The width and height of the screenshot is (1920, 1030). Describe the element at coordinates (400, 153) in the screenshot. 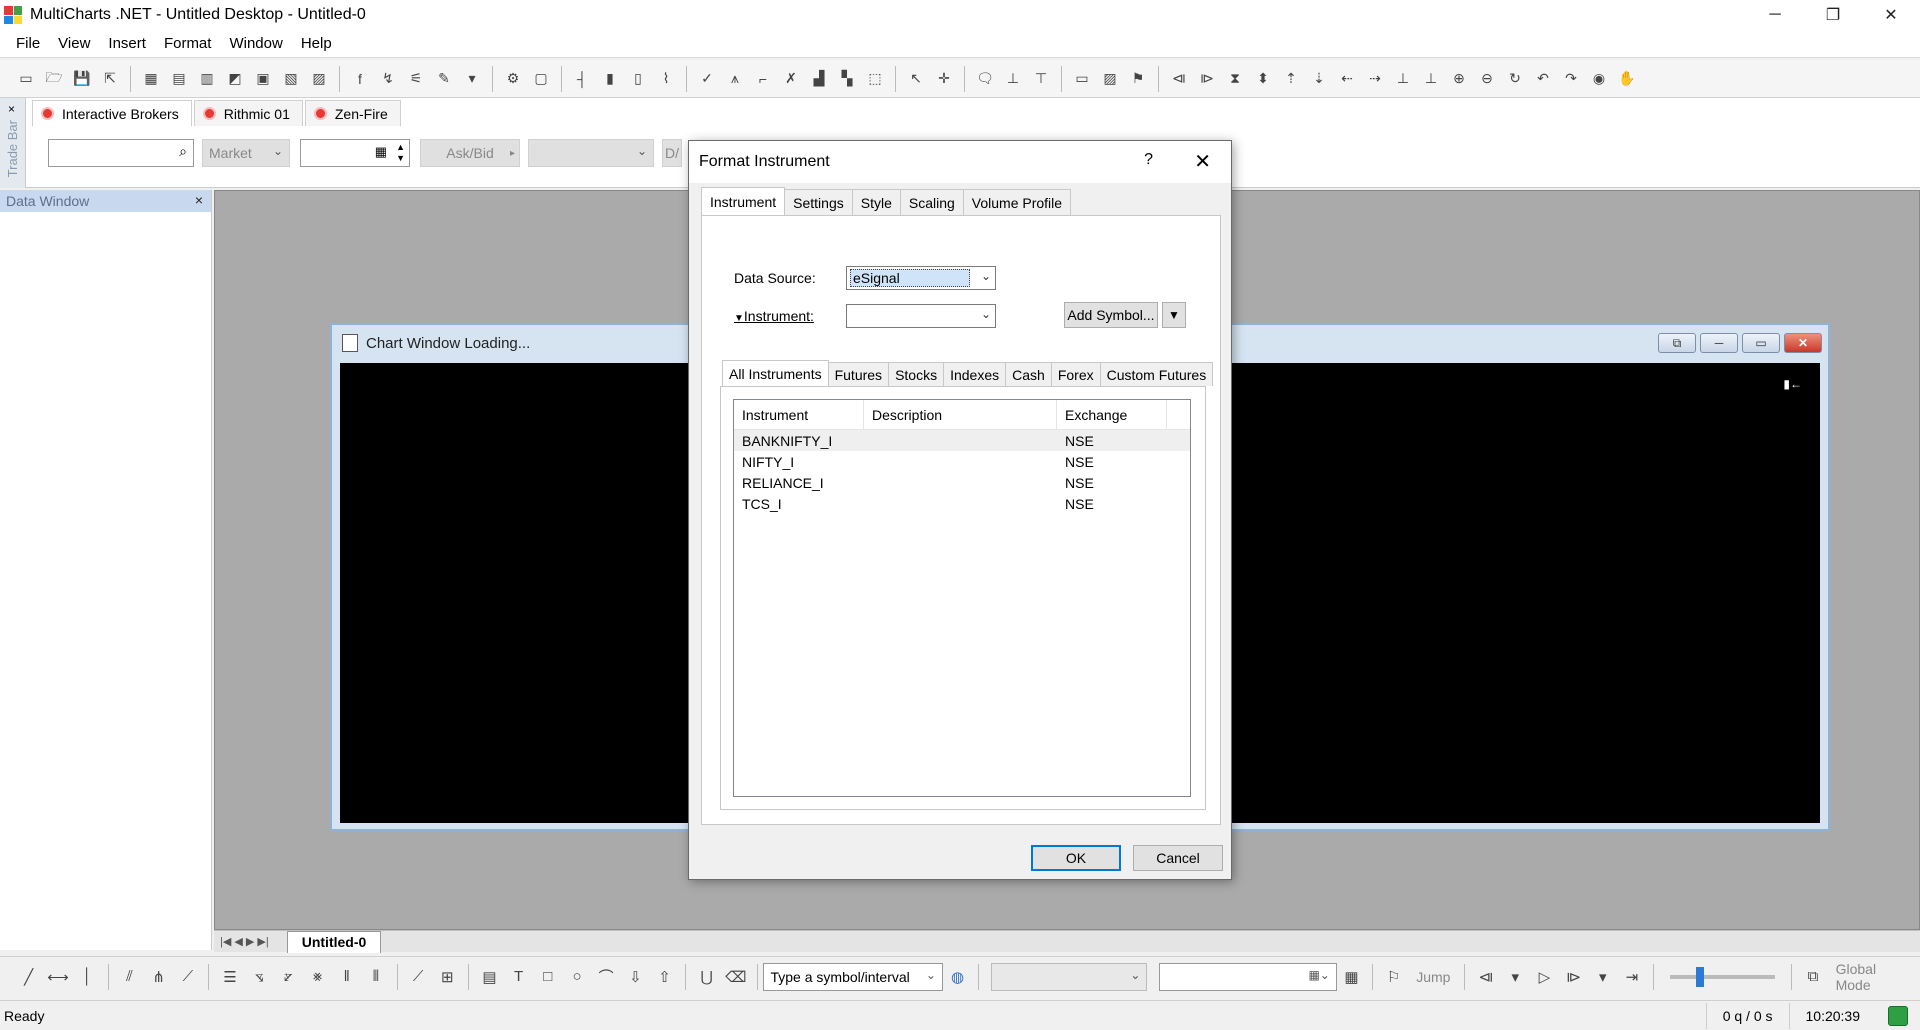

I see `spinner-icon: ▲ ▼` at that location.